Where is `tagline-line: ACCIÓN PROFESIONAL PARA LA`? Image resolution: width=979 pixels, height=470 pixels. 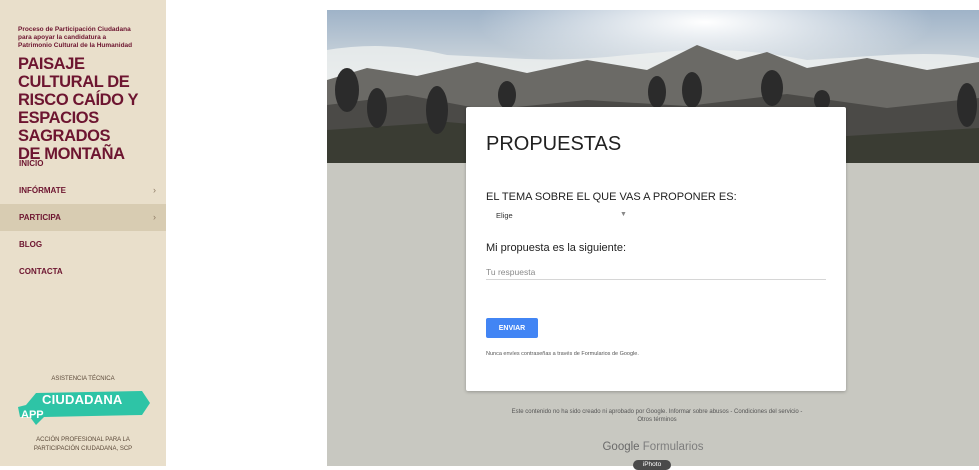 tagline-line: ACCIÓN PROFESIONAL PARA LA is located at coordinates (83, 440).